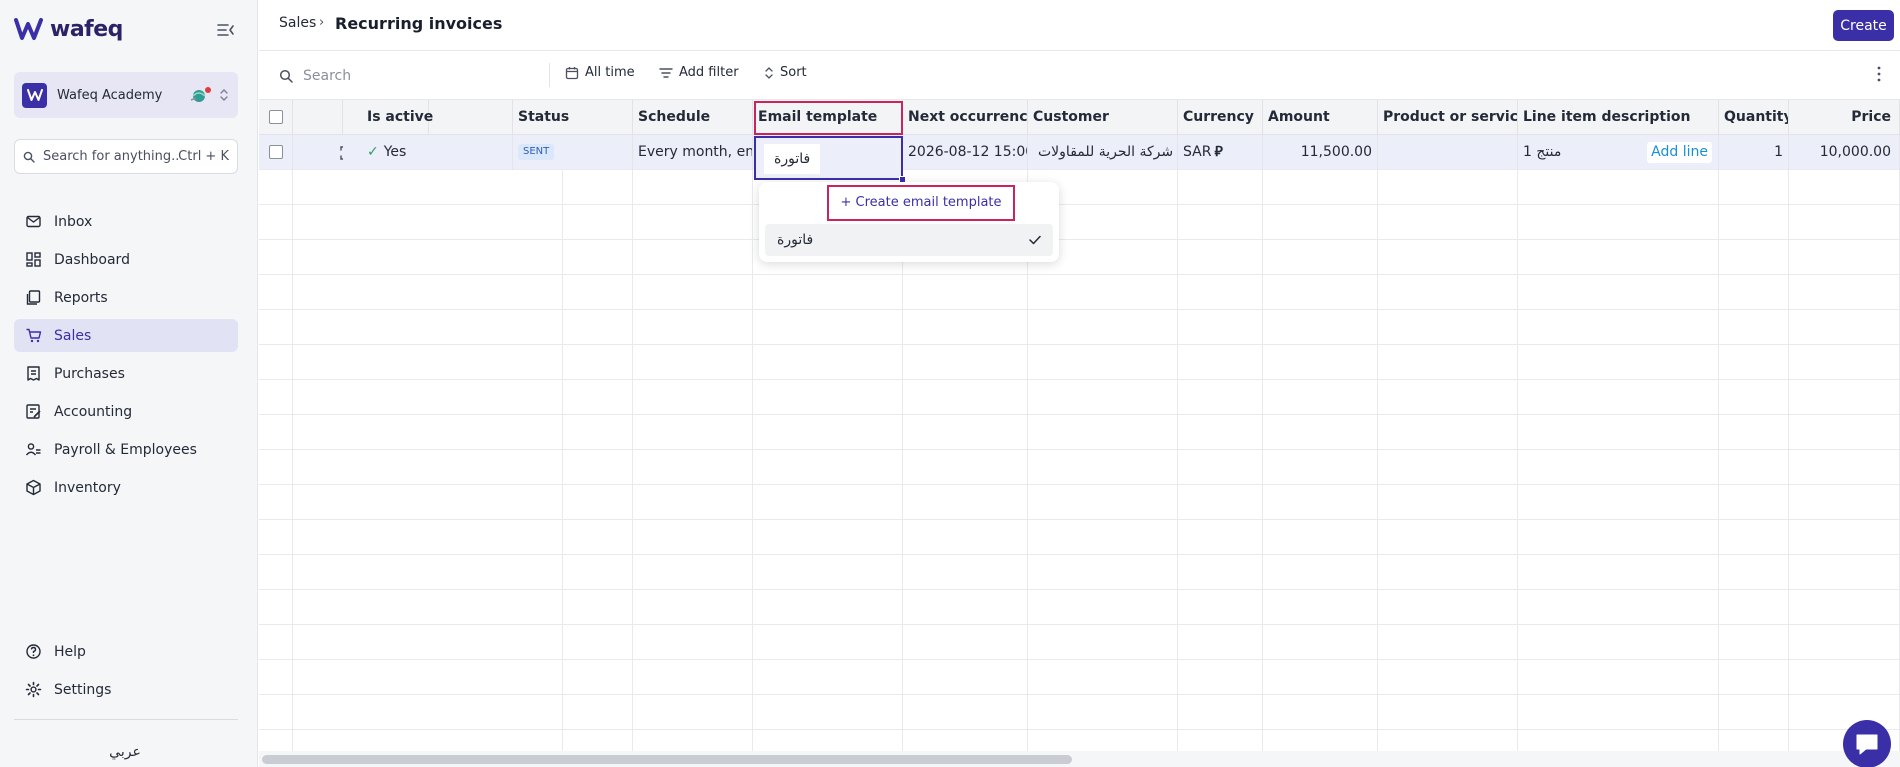 Image resolution: width=1900 pixels, height=767 pixels. Describe the element at coordinates (1679, 152) in the screenshot. I see `add-line-button: Add line` at that location.